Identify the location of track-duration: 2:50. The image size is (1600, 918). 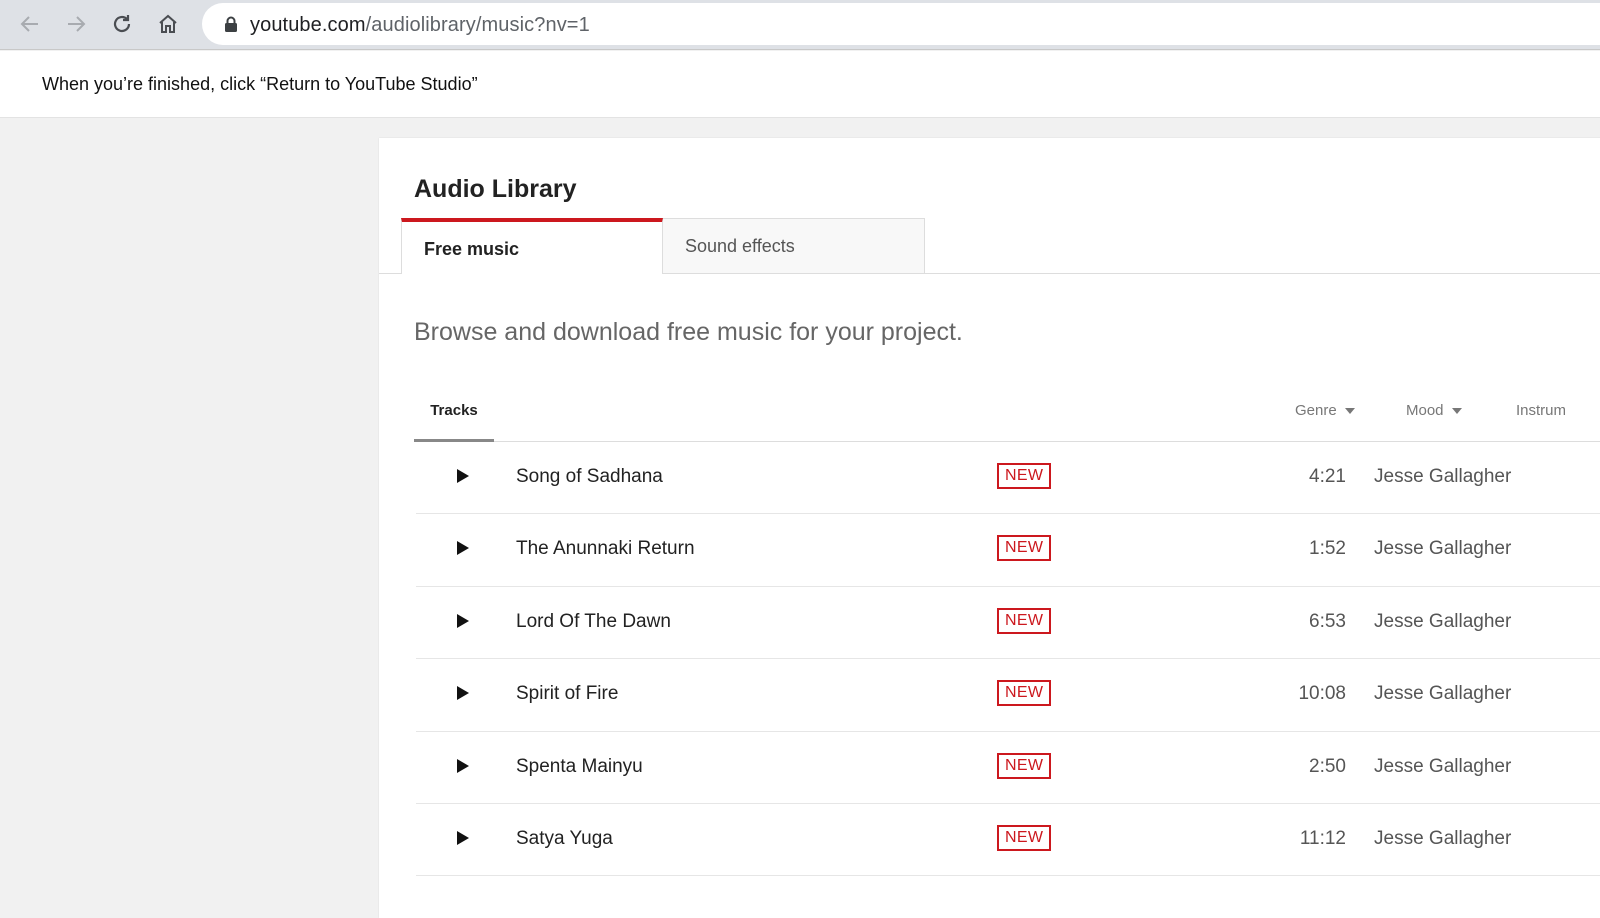
(1327, 766).